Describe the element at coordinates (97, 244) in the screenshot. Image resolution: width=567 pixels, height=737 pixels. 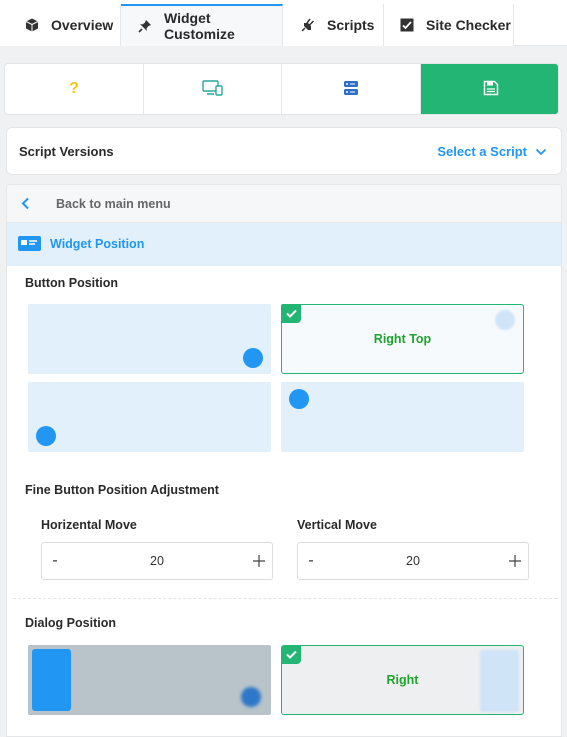
I see `section-title: Widget Position` at that location.